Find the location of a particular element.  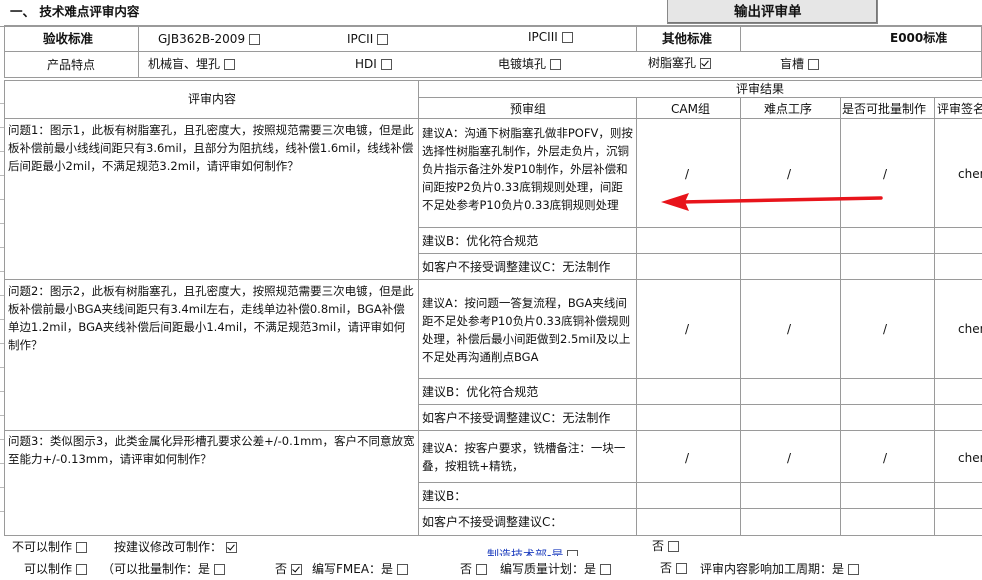

acceptance-label: 验收标准 is located at coordinates (68, 38).